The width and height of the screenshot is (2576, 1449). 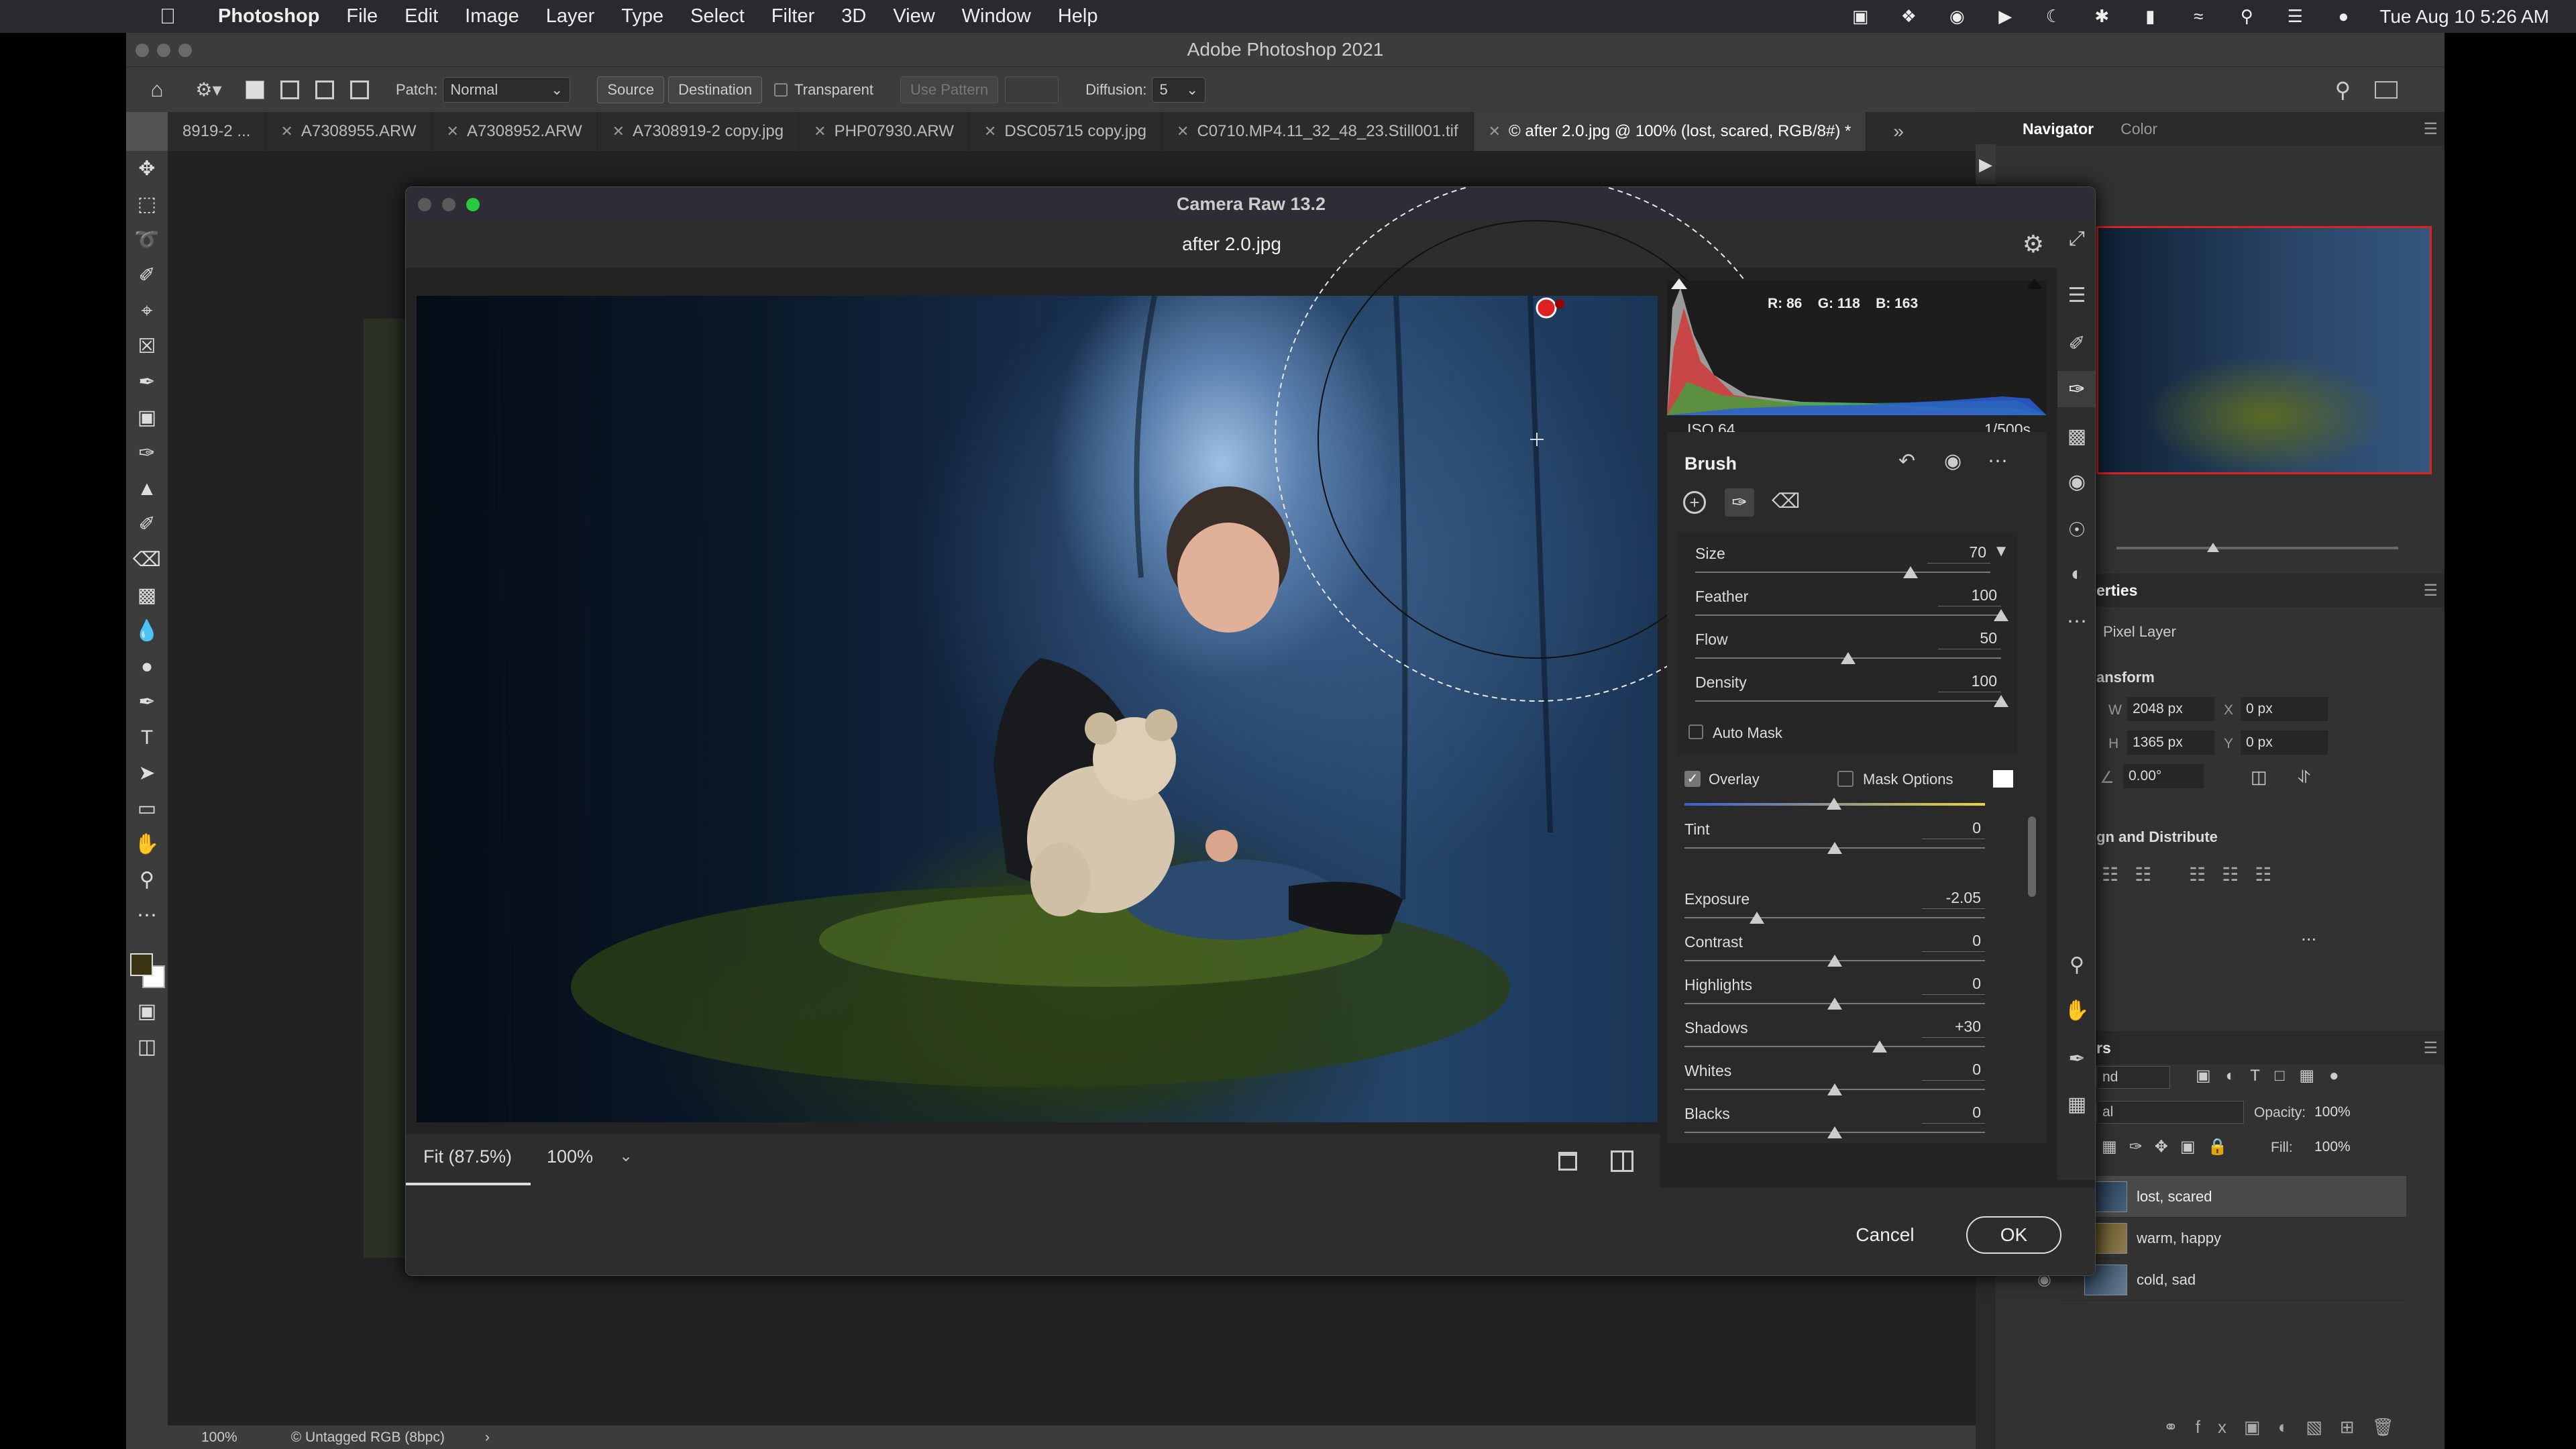 What do you see at coordinates (2221, 1280) in the screenshot?
I see `layer-row: ◉ cold, sad` at bounding box center [2221, 1280].